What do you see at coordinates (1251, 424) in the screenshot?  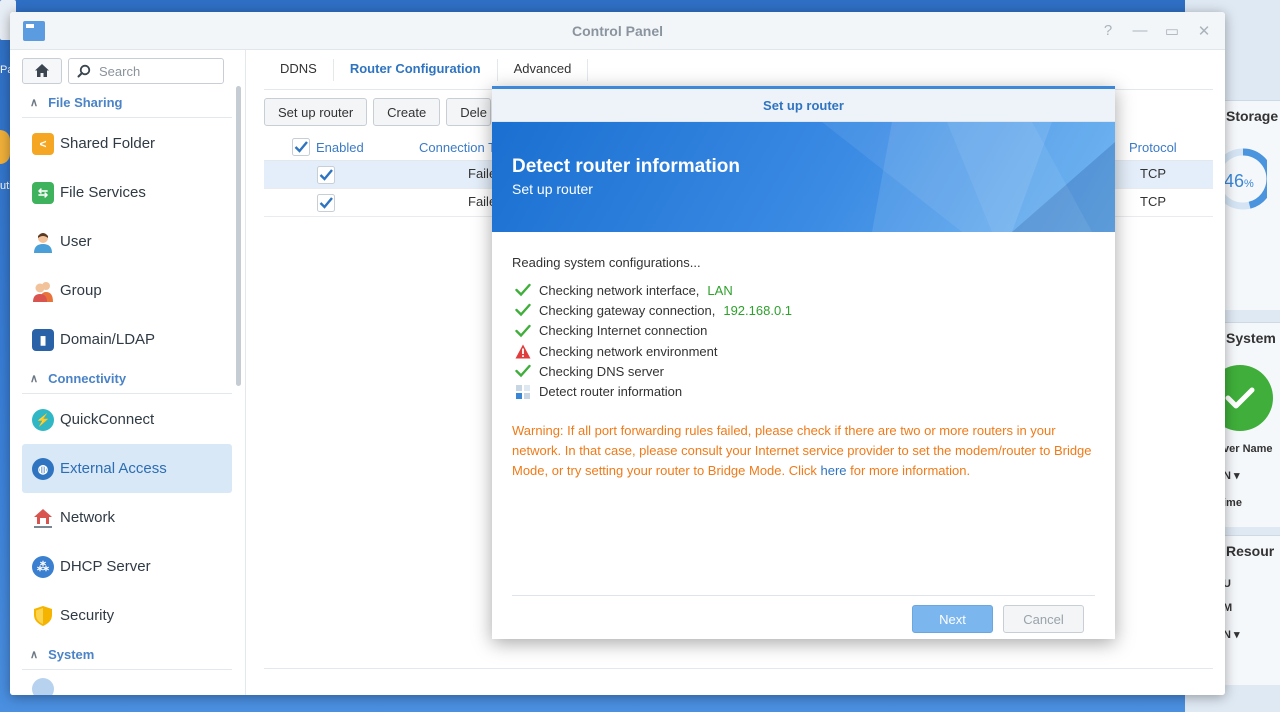 I see `system-health-widget: System ver Name N ▾ ime` at bounding box center [1251, 424].